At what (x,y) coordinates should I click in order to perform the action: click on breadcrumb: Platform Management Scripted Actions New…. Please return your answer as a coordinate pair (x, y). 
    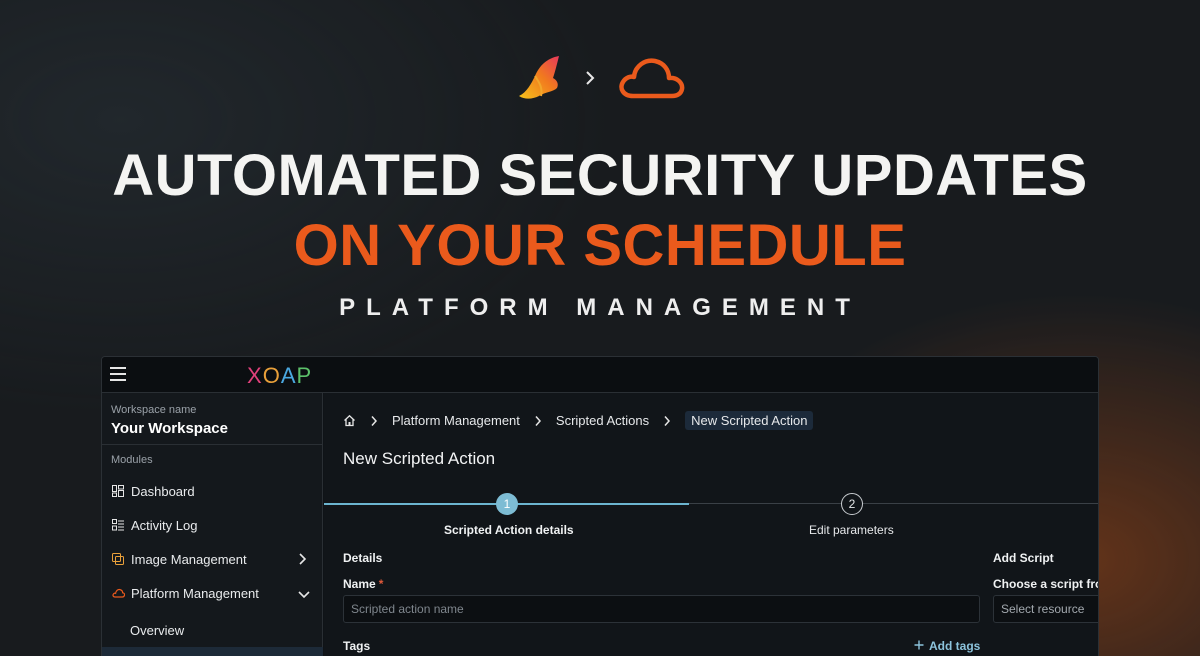
    Looking at the image, I should click on (578, 420).